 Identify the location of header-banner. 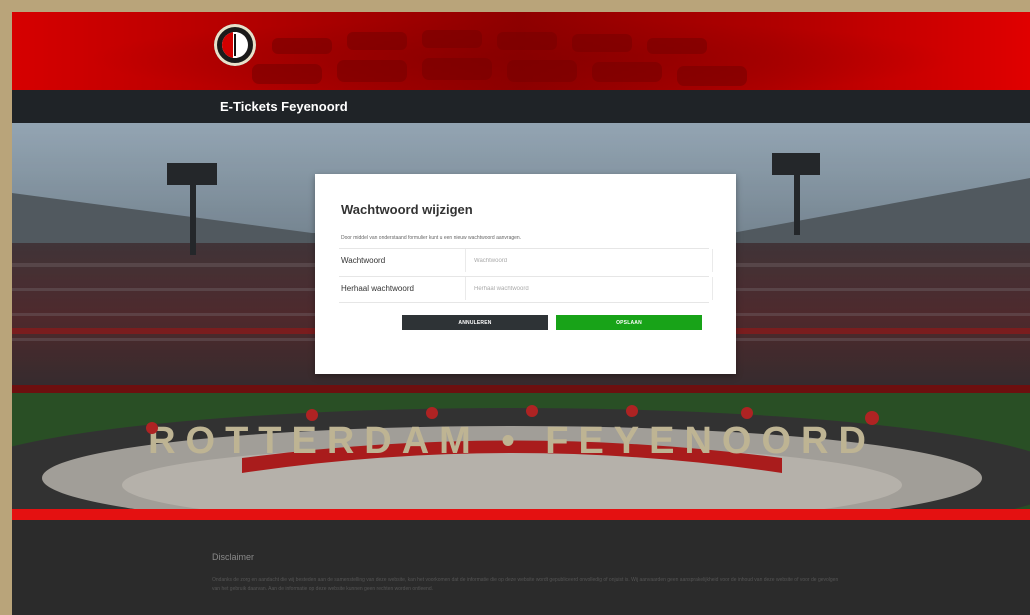
(521, 51).